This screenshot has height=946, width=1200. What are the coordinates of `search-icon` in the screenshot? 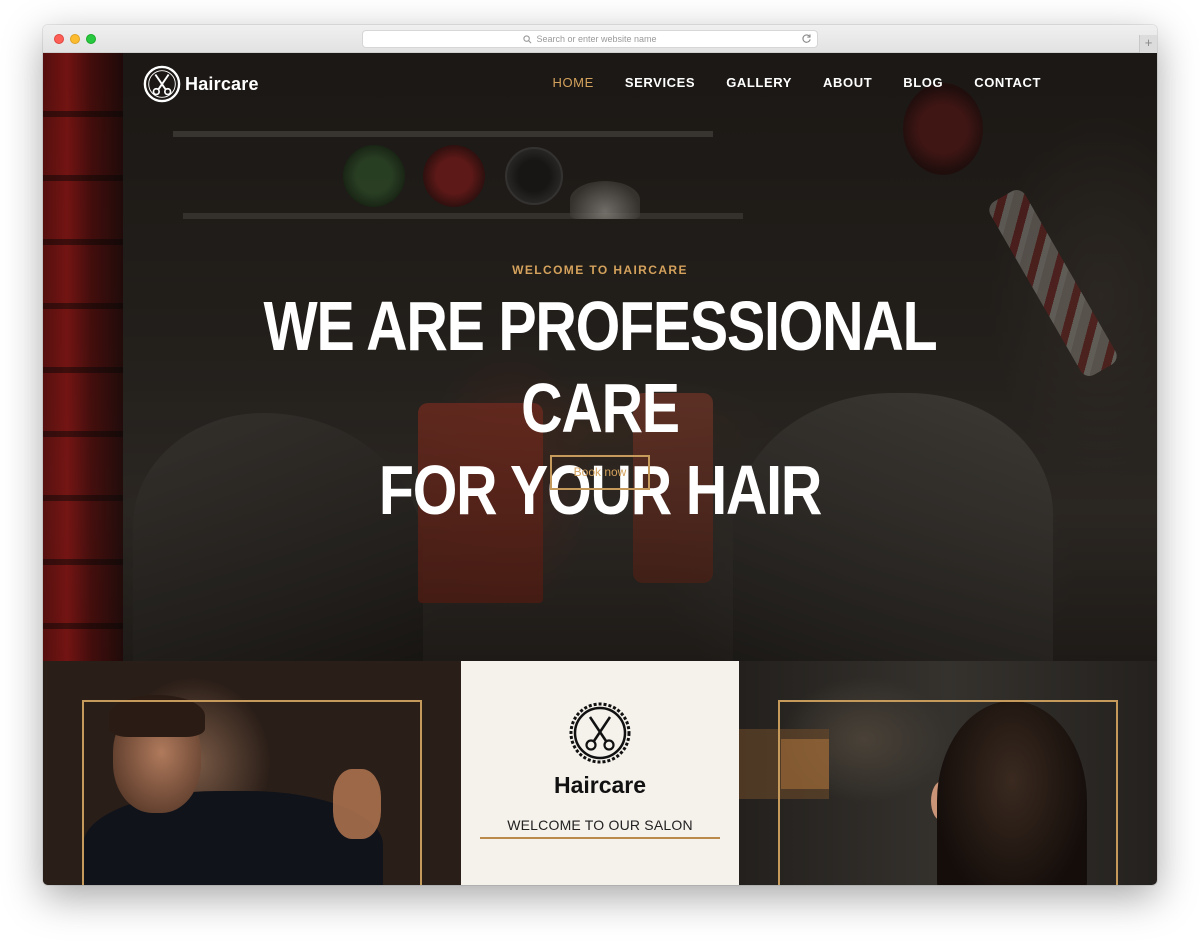 It's located at (527, 39).